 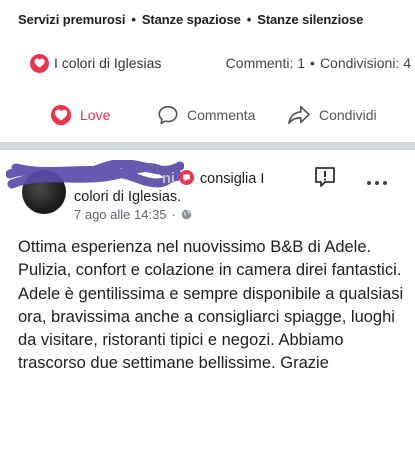 I want to click on love-button: Love, so click(x=80, y=115).